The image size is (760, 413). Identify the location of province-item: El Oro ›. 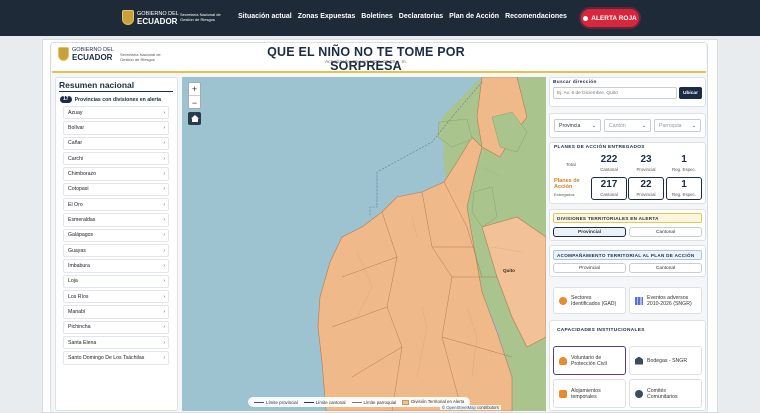
(116, 204).